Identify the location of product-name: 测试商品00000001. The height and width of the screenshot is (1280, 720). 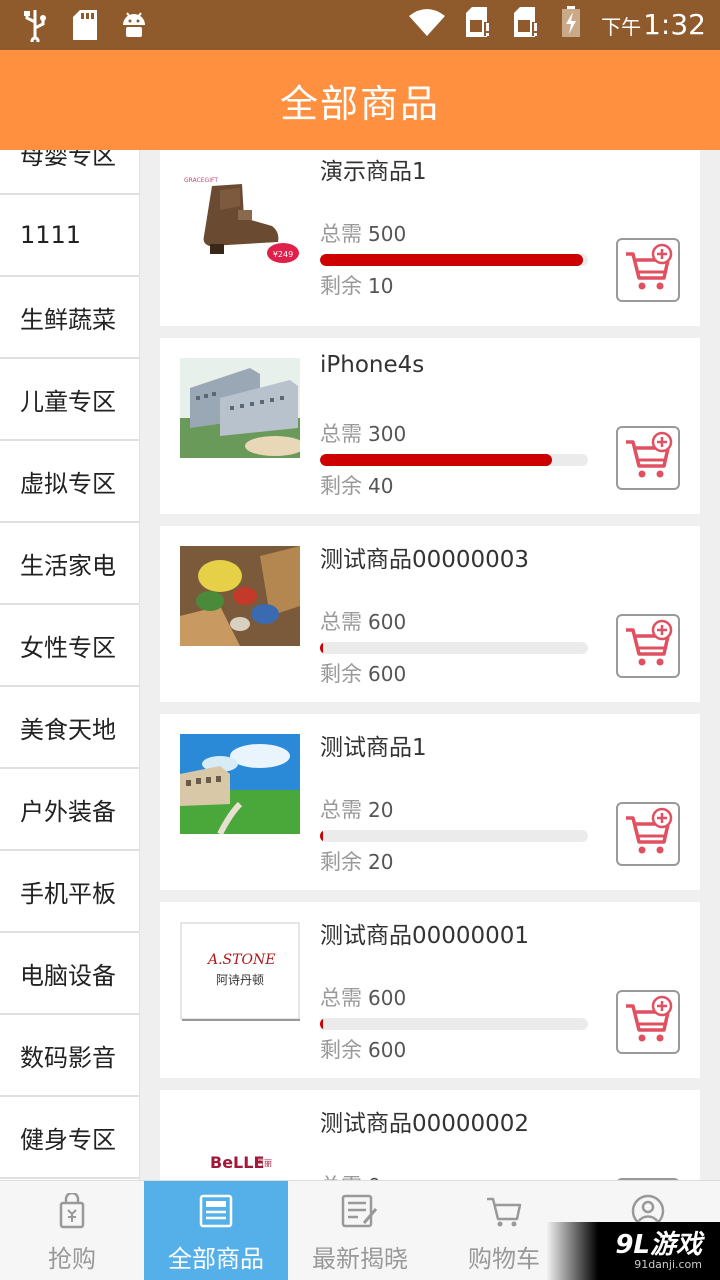
(424, 933).